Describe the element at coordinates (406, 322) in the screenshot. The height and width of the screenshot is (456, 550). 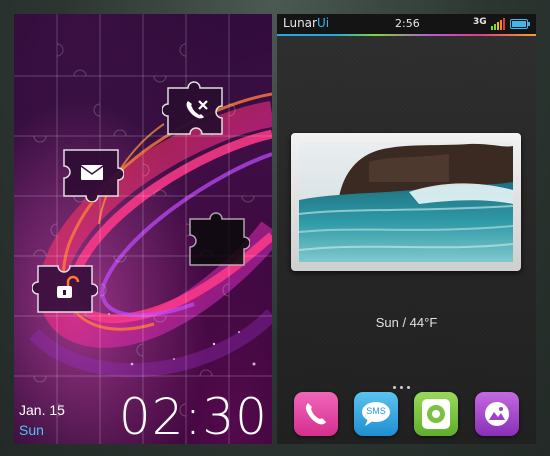
I see `weather-text: Sun / 44°F` at that location.